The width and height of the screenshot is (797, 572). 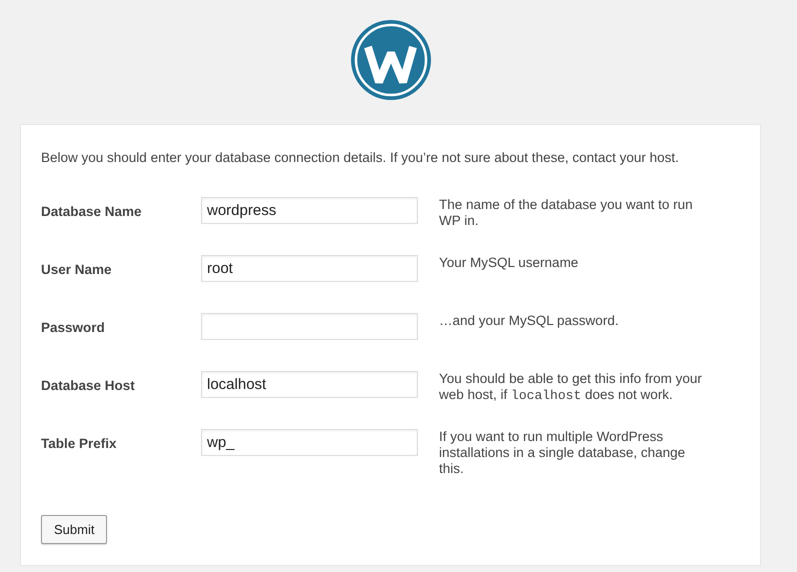 What do you see at coordinates (509, 263) in the screenshot?
I see `help-text: Your MySQL username` at bounding box center [509, 263].